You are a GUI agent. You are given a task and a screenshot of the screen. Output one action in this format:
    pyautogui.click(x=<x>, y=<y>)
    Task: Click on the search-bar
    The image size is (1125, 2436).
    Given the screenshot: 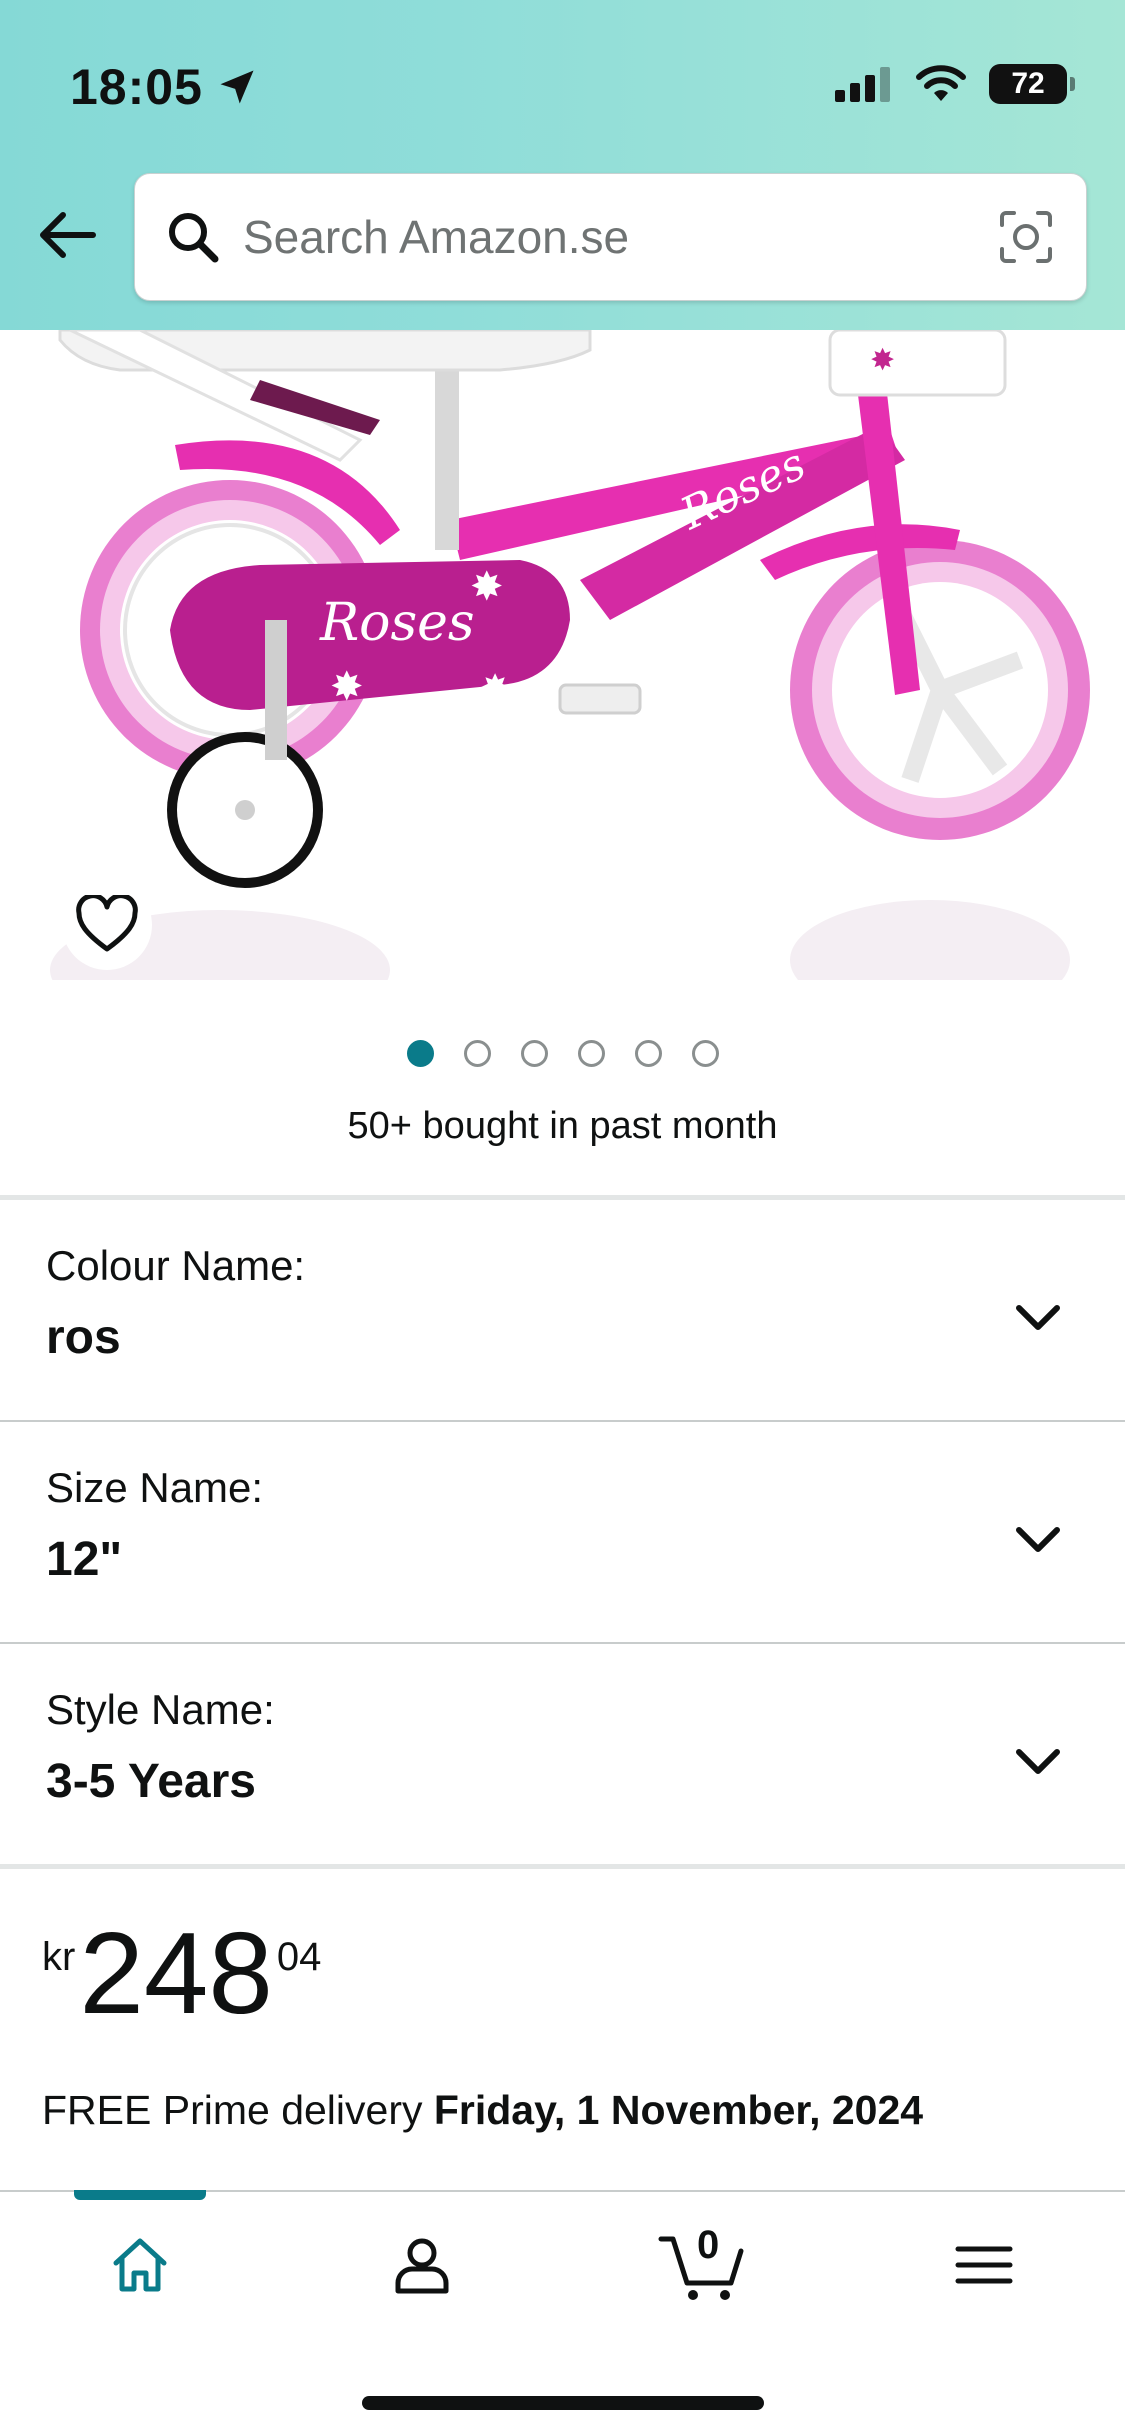 What is the action you would take?
    pyautogui.click(x=610, y=237)
    